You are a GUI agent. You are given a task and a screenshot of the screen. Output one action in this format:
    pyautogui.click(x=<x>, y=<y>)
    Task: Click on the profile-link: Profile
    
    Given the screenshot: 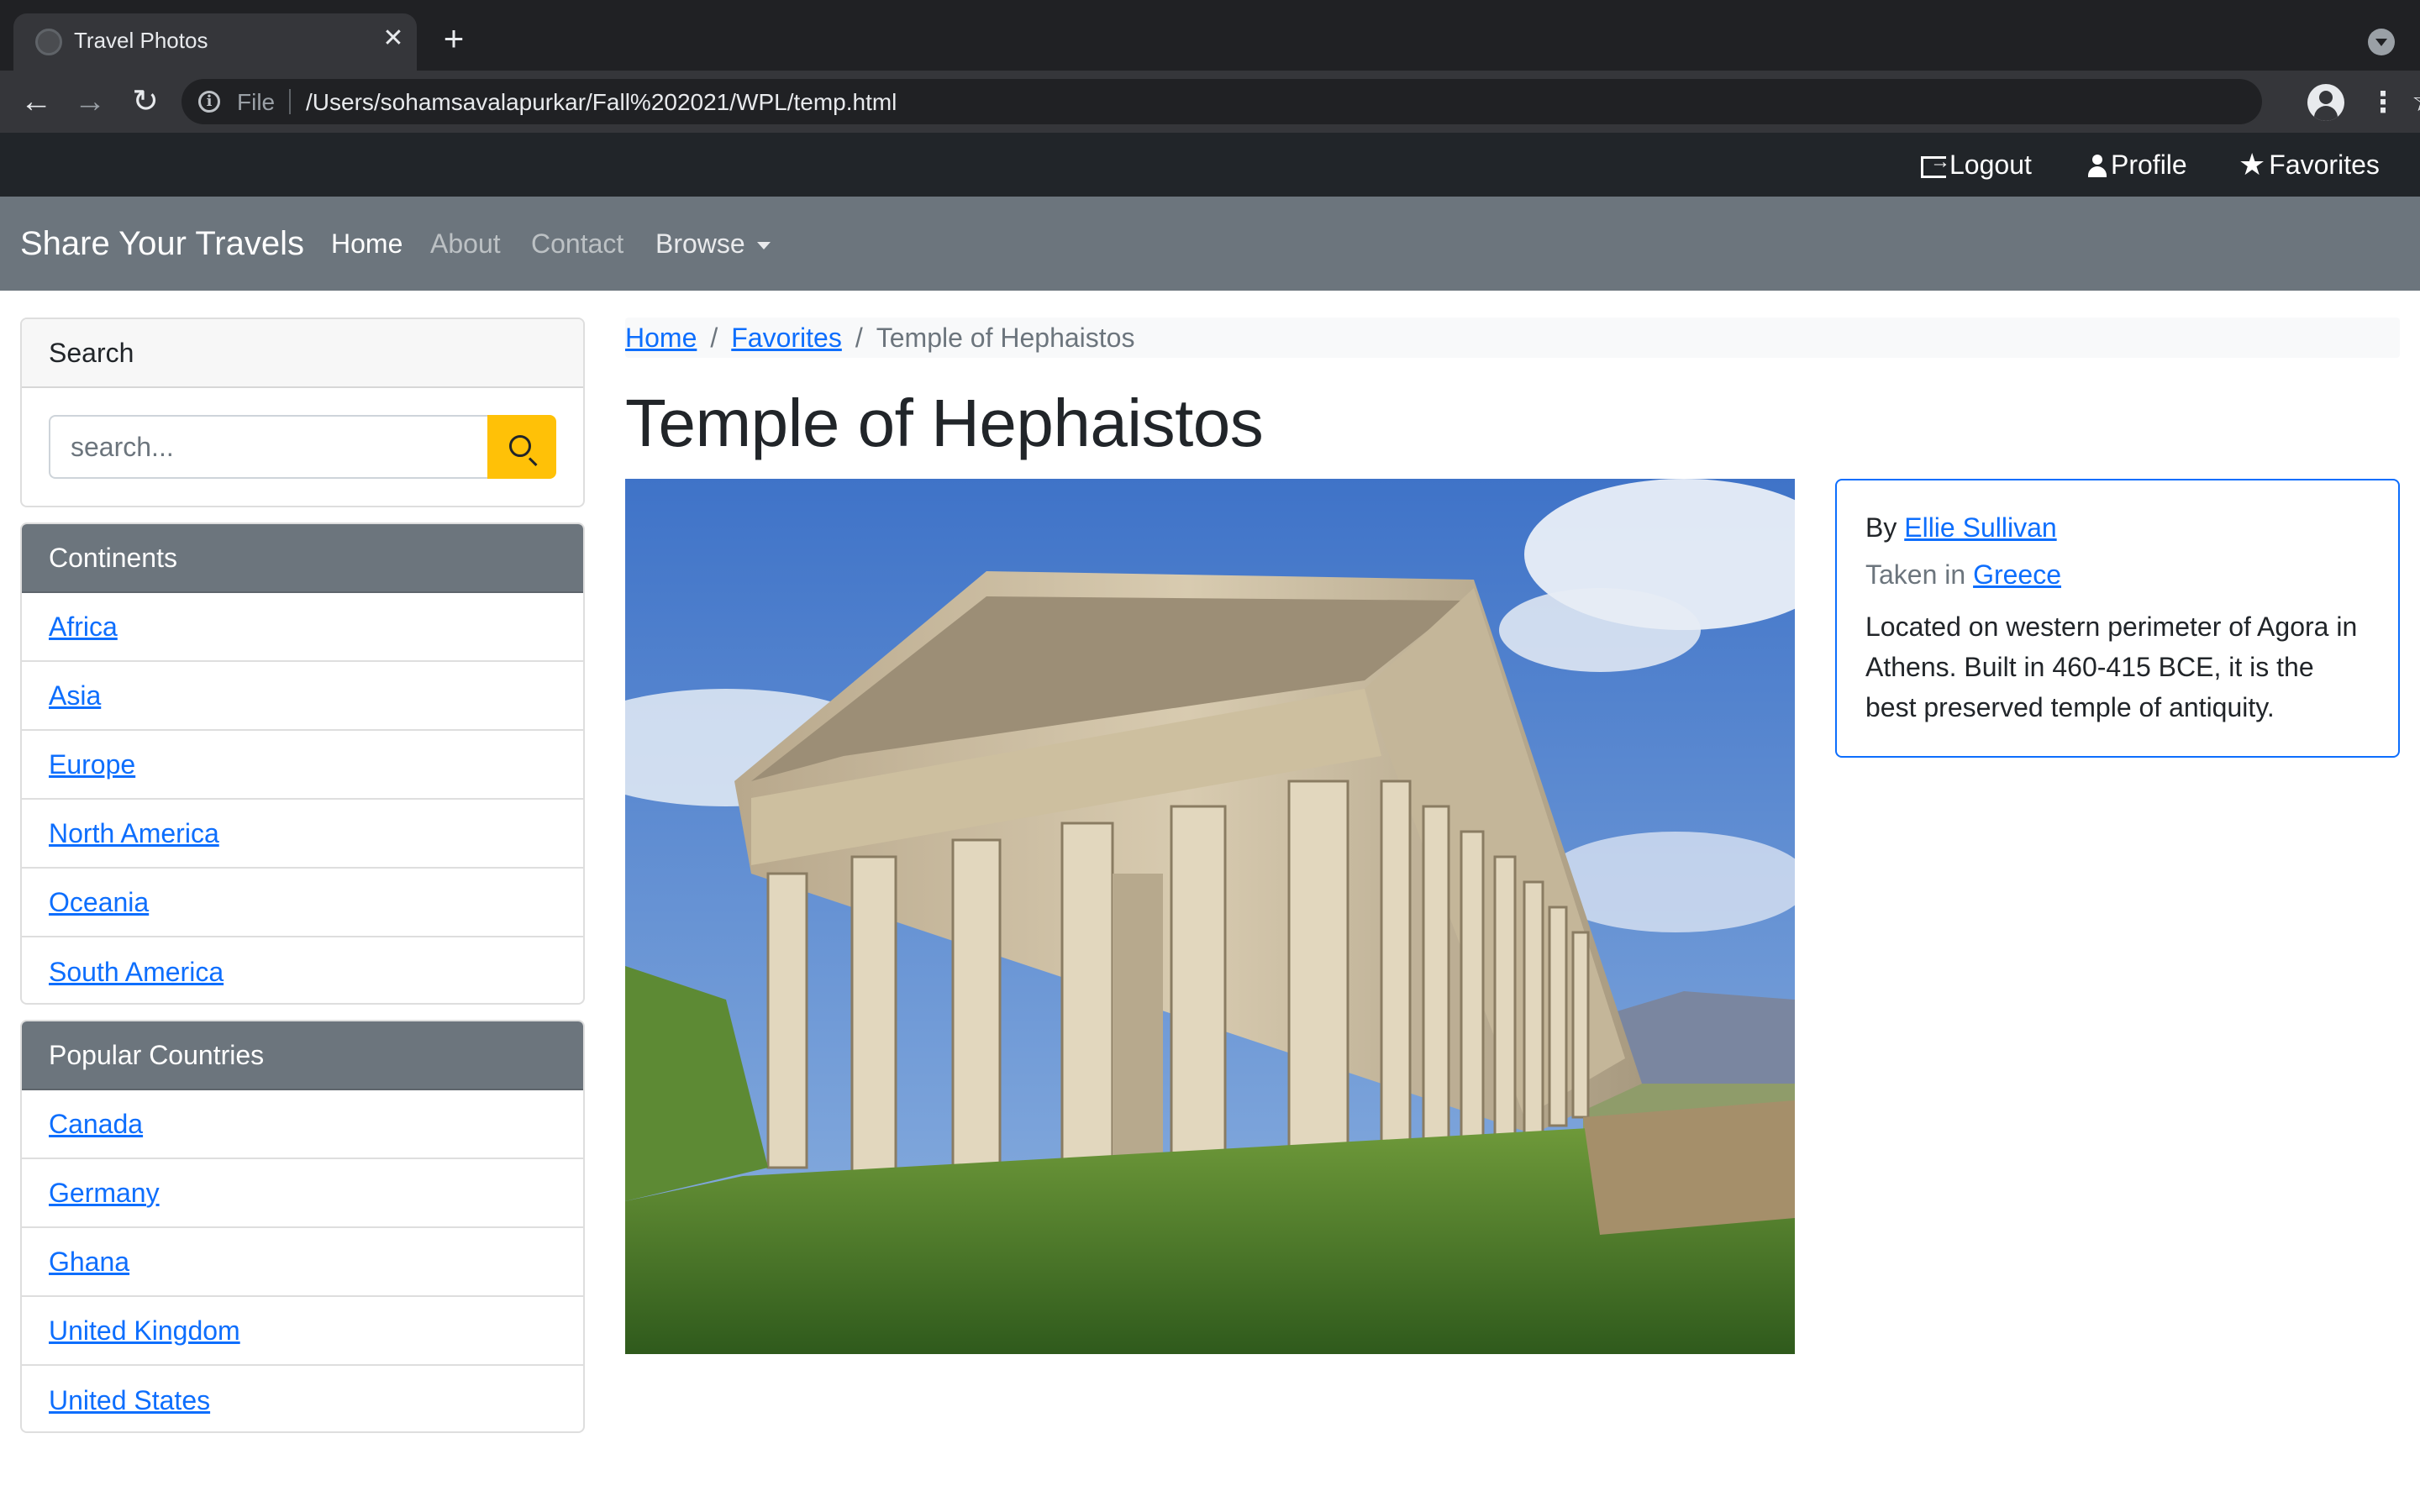 What is the action you would take?
    pyautogui.click(x=2137, y=164)
    